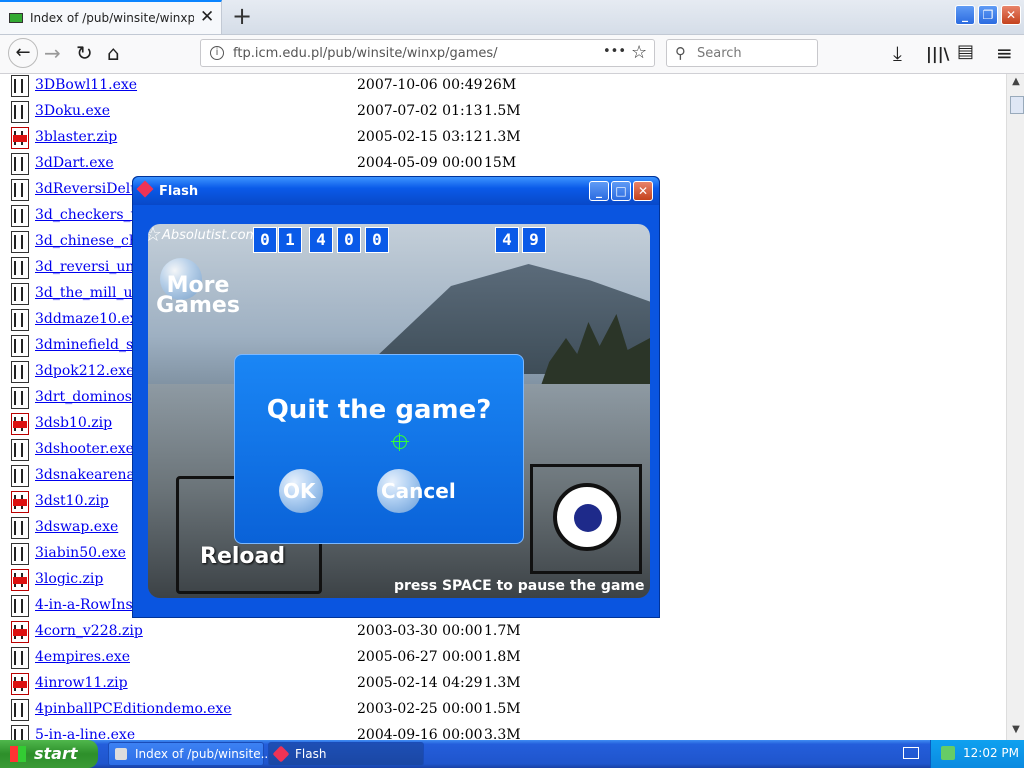  I want to click on browser-close-button: ✕, so click(1011, 15).